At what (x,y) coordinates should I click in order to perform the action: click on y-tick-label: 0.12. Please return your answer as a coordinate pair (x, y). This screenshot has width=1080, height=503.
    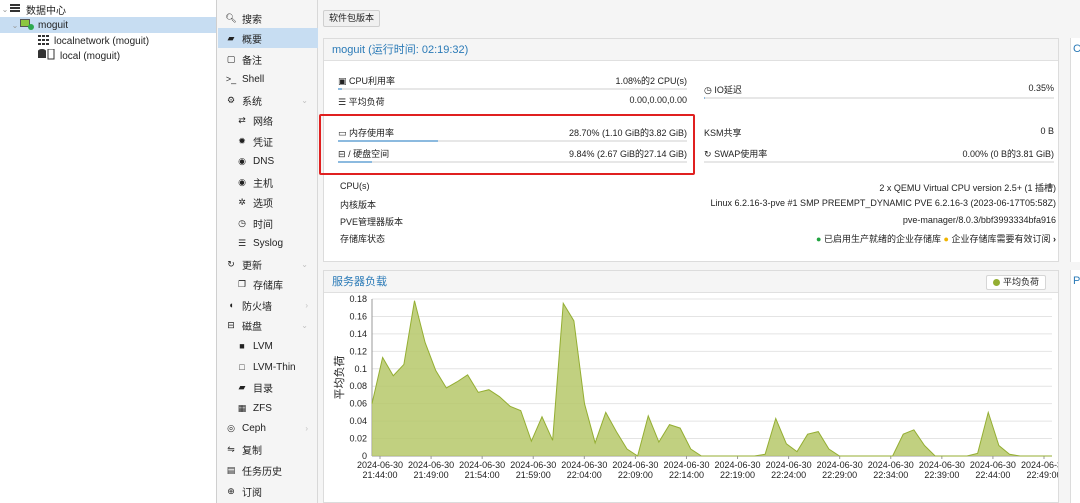
    Looking at the image, I should click on (358, 351).